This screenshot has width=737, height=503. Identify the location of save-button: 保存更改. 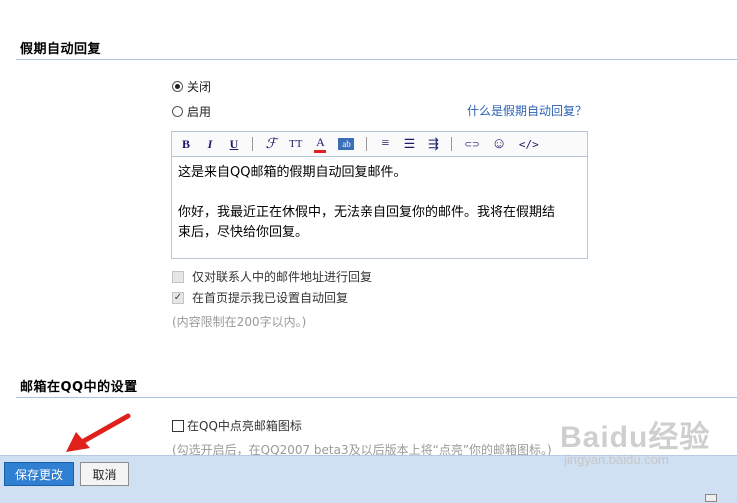
(39, 474).